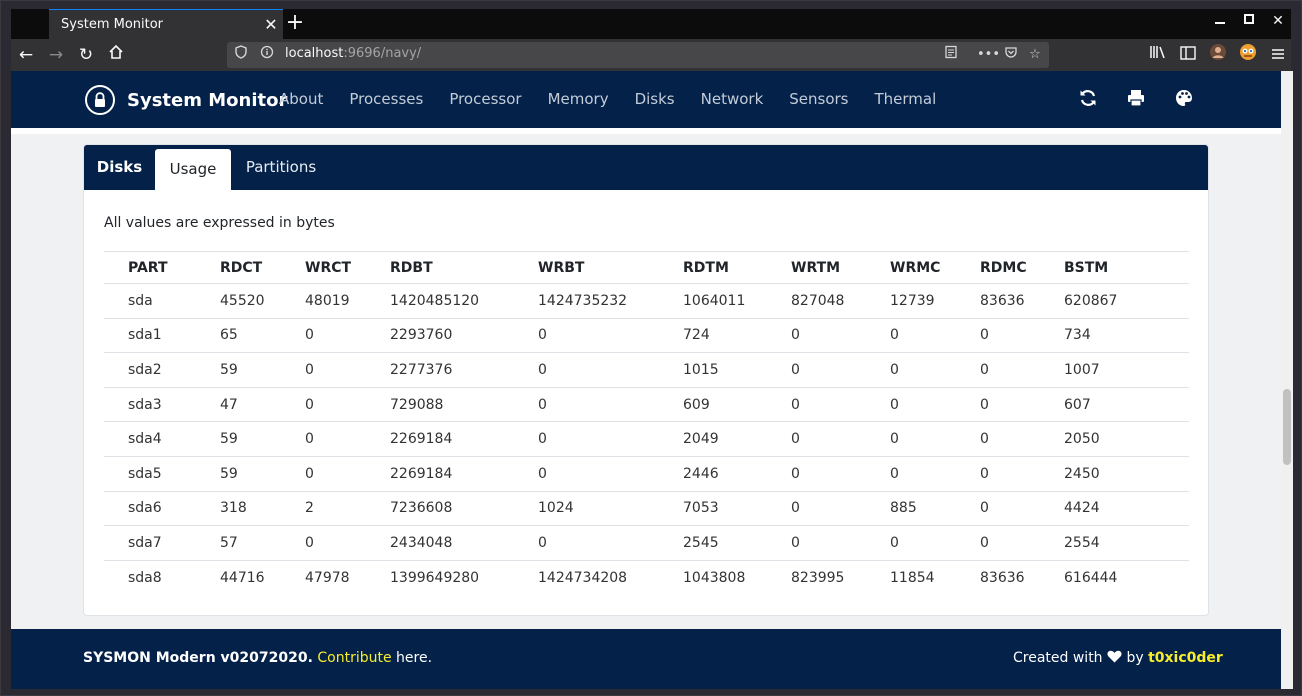 The width and height of the screenshot is (1302, 696). Describe the element at coordinates (1218, 55) in the screenshot. I see `account-icon` at that location.